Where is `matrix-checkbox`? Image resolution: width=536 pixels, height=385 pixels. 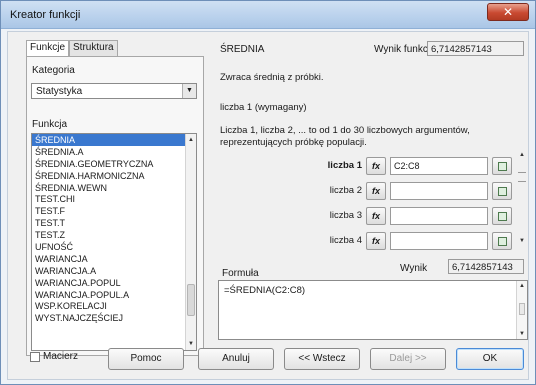 matrix-checkbox is located at coordinates (35, 356).